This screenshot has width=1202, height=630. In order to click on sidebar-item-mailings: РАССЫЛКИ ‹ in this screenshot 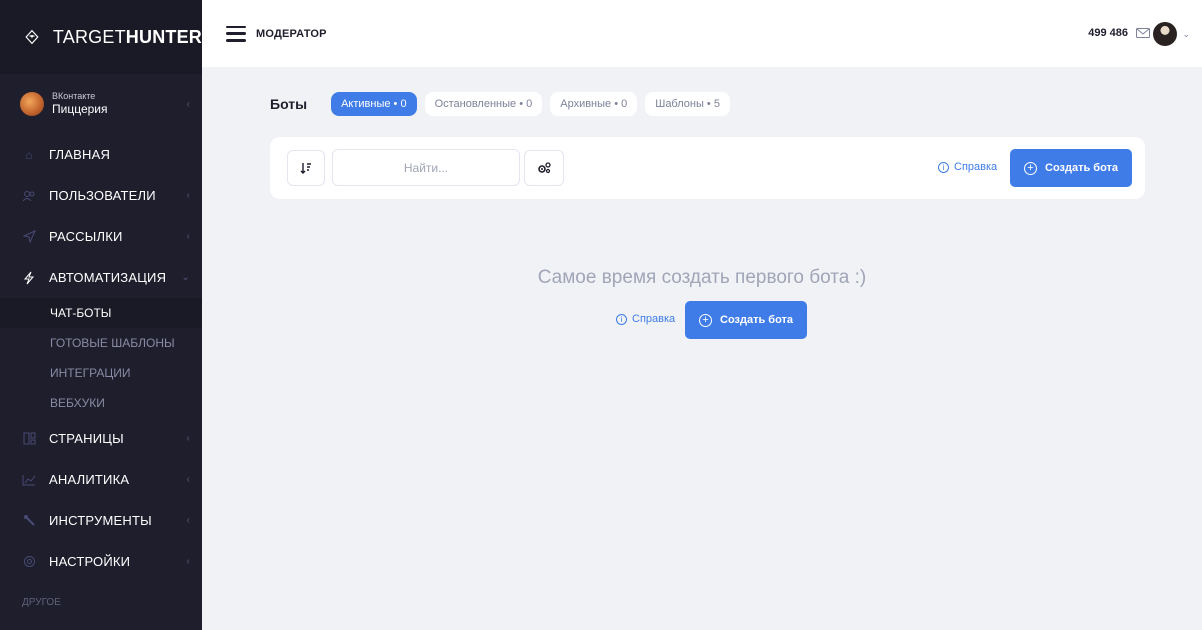, I will do `click(101, 236)`.